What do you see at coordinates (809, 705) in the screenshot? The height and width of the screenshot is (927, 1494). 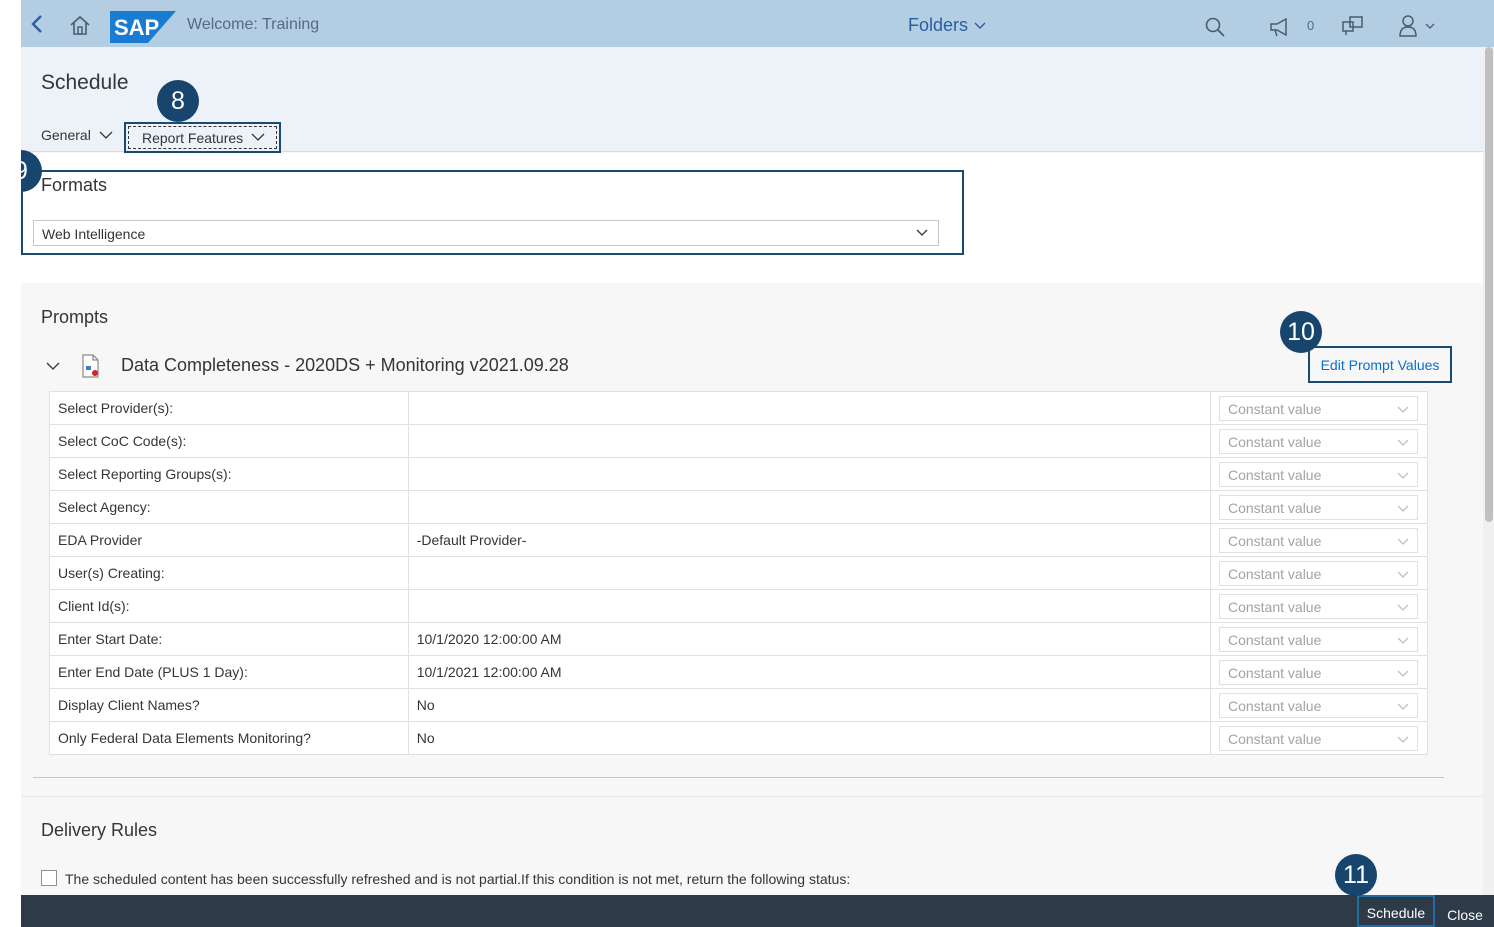 I see `prompt-value: No` at bounding box center [809, 705].